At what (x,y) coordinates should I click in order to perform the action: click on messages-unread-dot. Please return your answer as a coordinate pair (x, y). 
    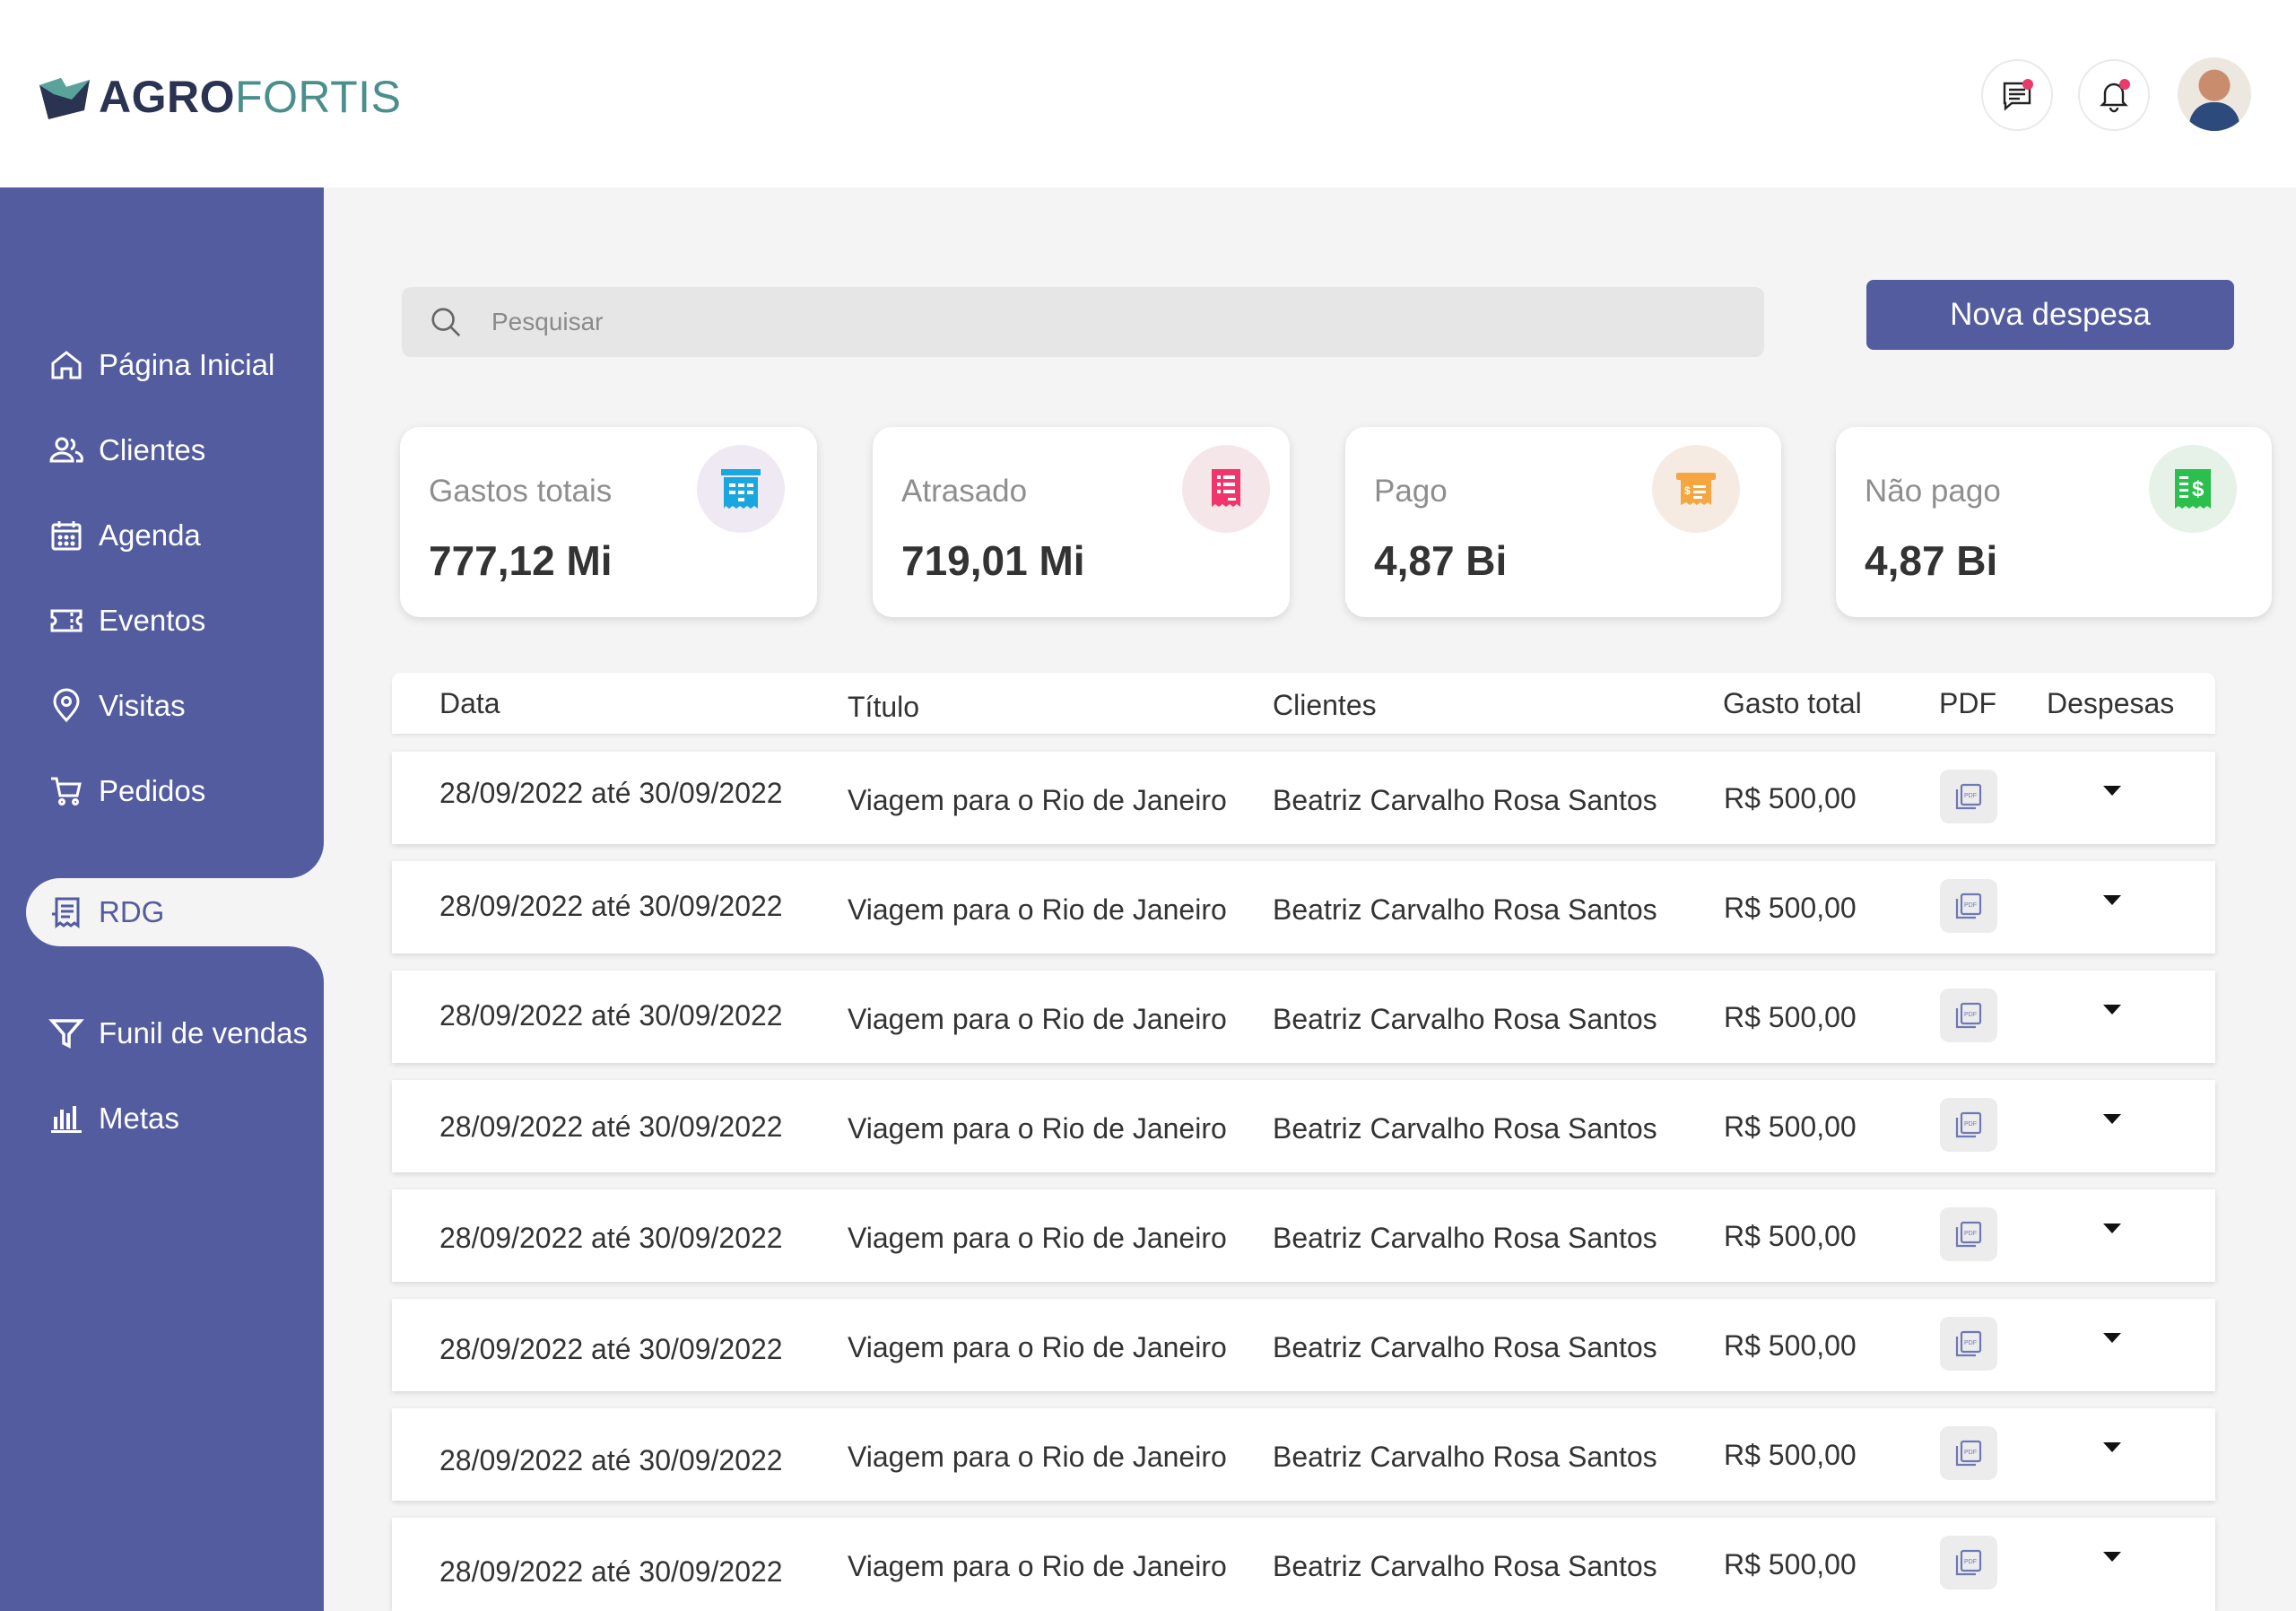
    Looking at the image, I should click on (2027, 84).